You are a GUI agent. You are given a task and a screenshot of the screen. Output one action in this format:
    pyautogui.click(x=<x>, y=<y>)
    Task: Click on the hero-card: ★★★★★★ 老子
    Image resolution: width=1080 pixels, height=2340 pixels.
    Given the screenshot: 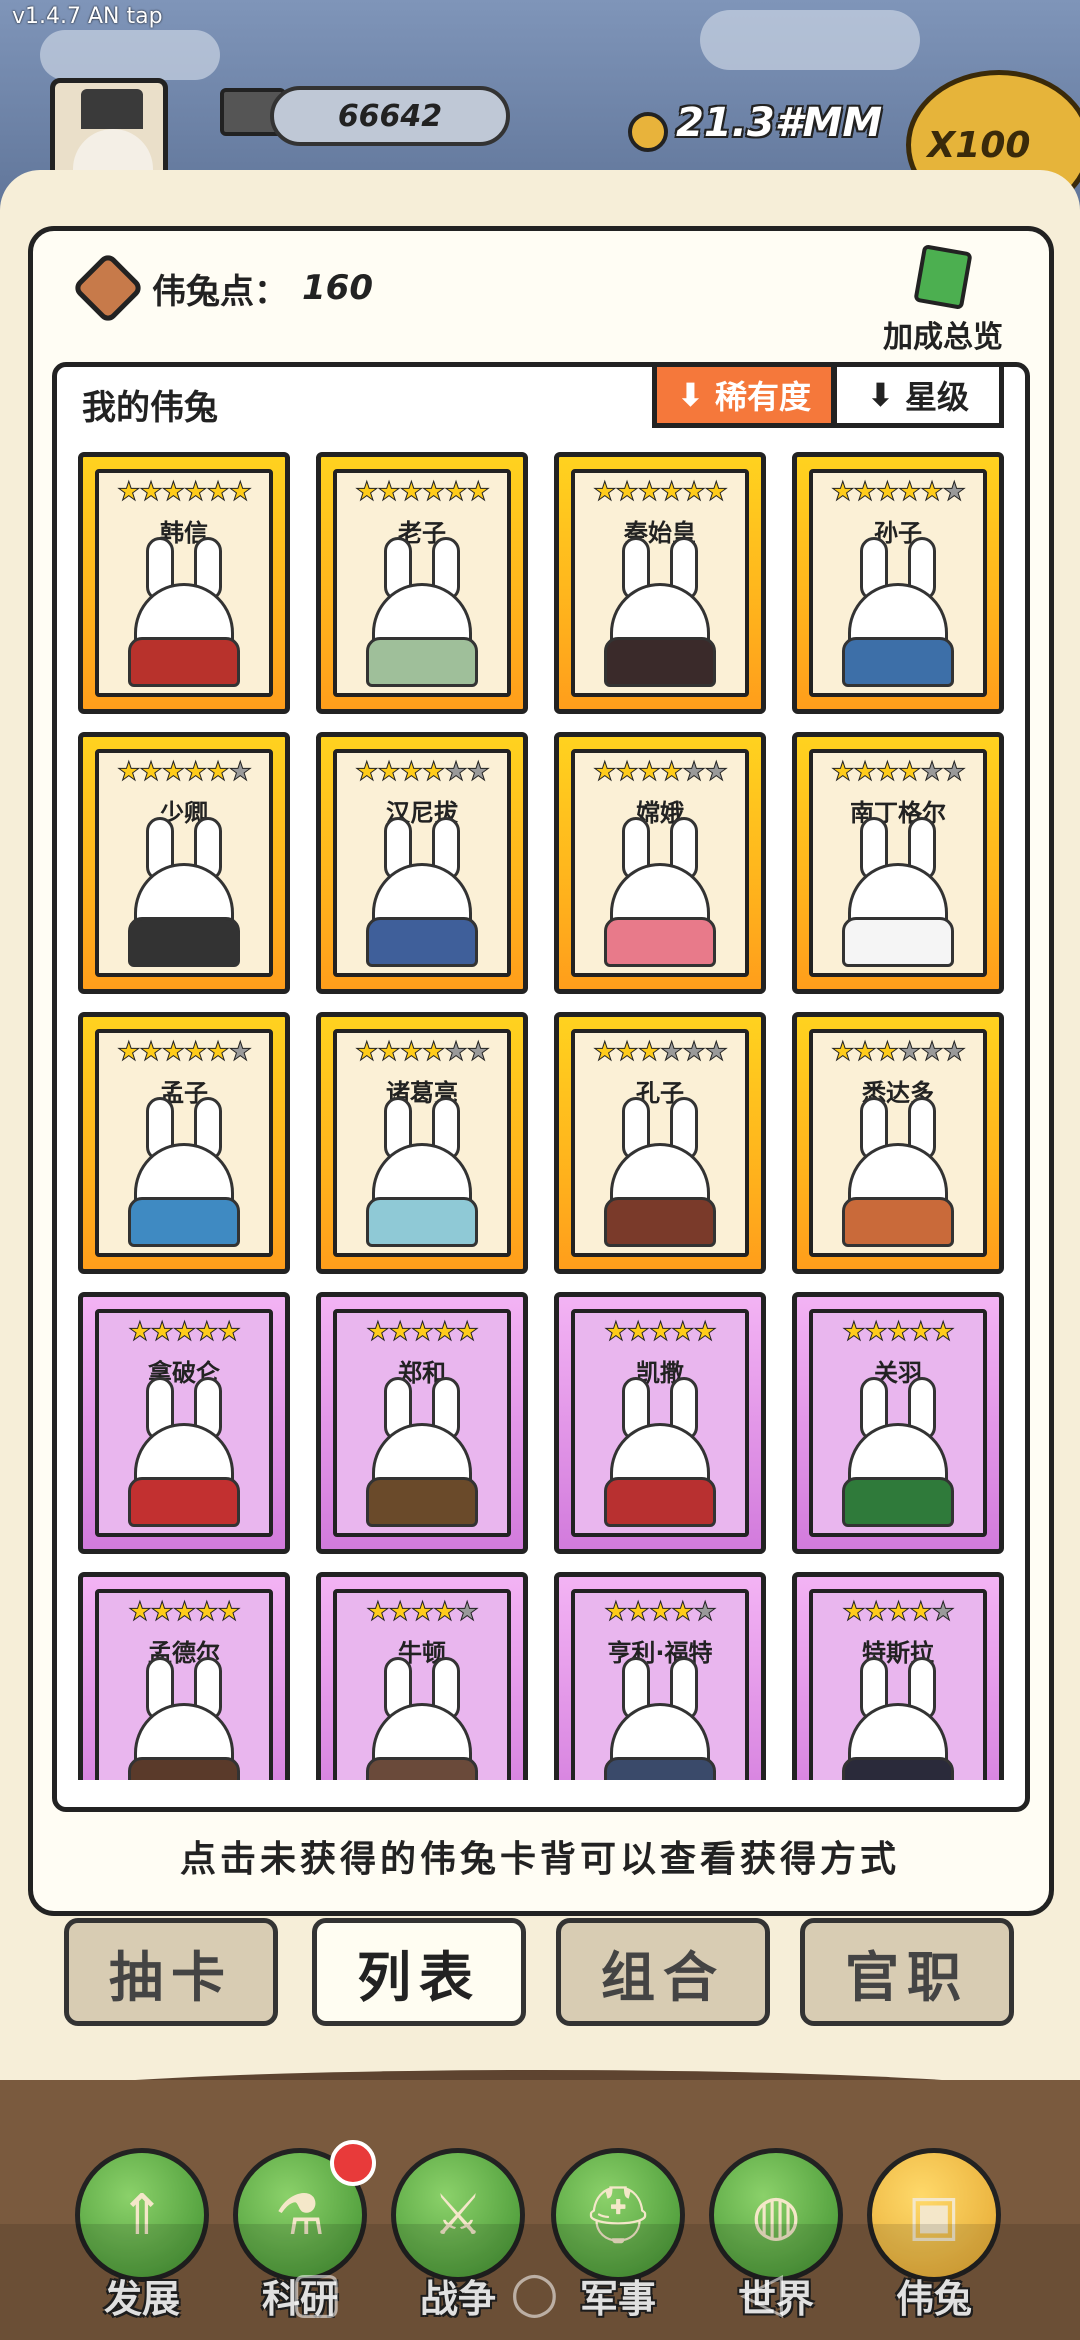 What is the action you would take?
    pyautogui.click(x=422, y=583)
    